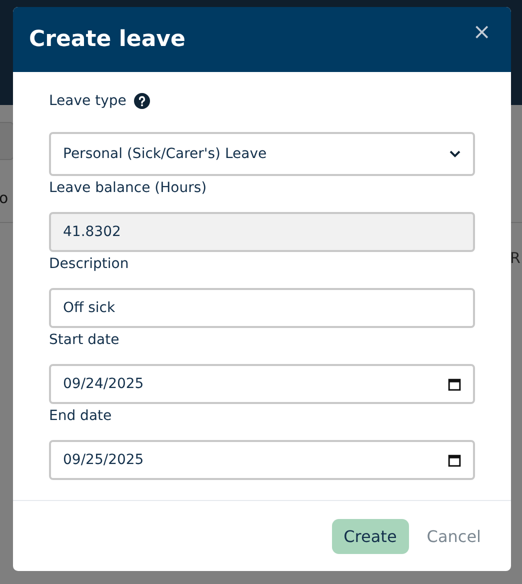  What do you see at coordinates (128, 188) in the screenshot?
I see `field-label: Leave balance (Hours)` at bounding box center [128, 188].